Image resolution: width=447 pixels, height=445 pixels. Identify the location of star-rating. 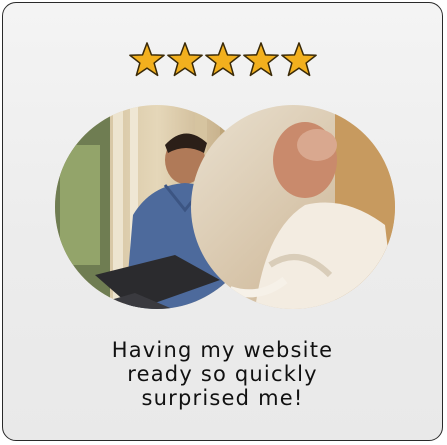
(222, 60).